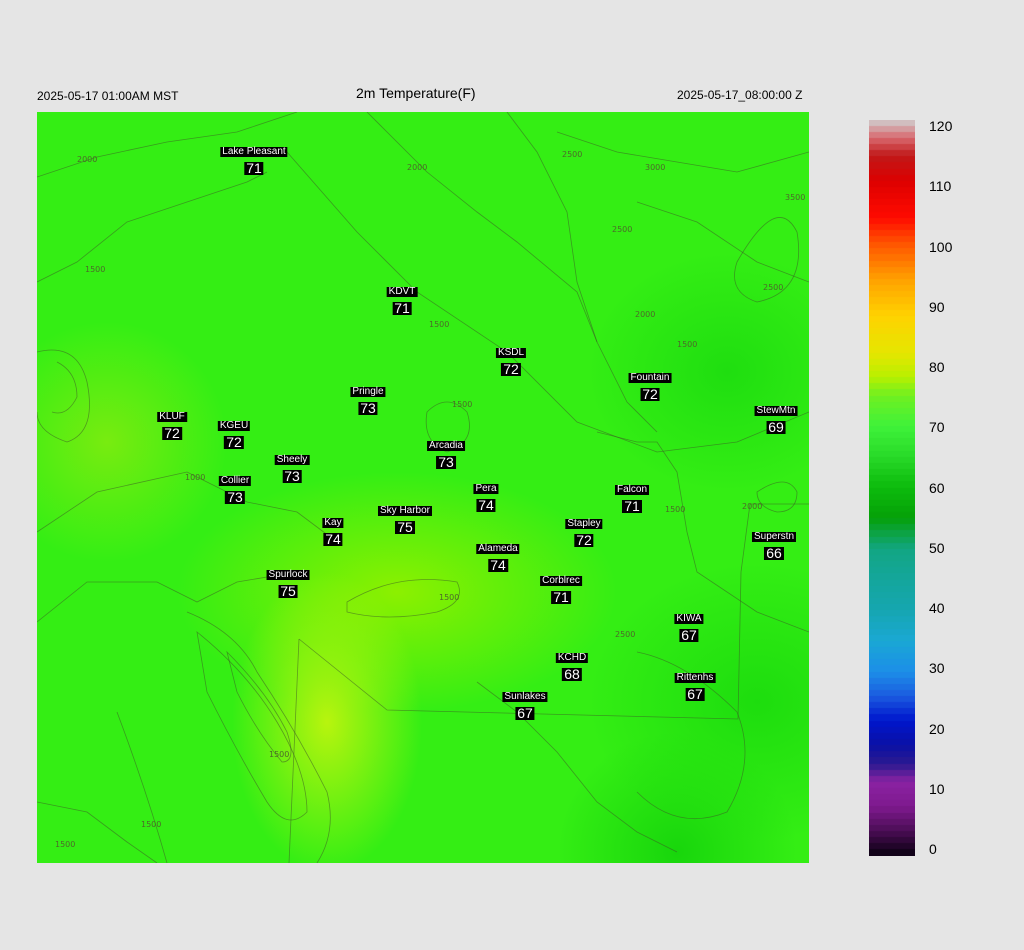 This screenshot has height=950, width=1024. Describe the element at coordinates (937, 547) in the screenshot. I see `colorbar-tick-label: 50` at that location.